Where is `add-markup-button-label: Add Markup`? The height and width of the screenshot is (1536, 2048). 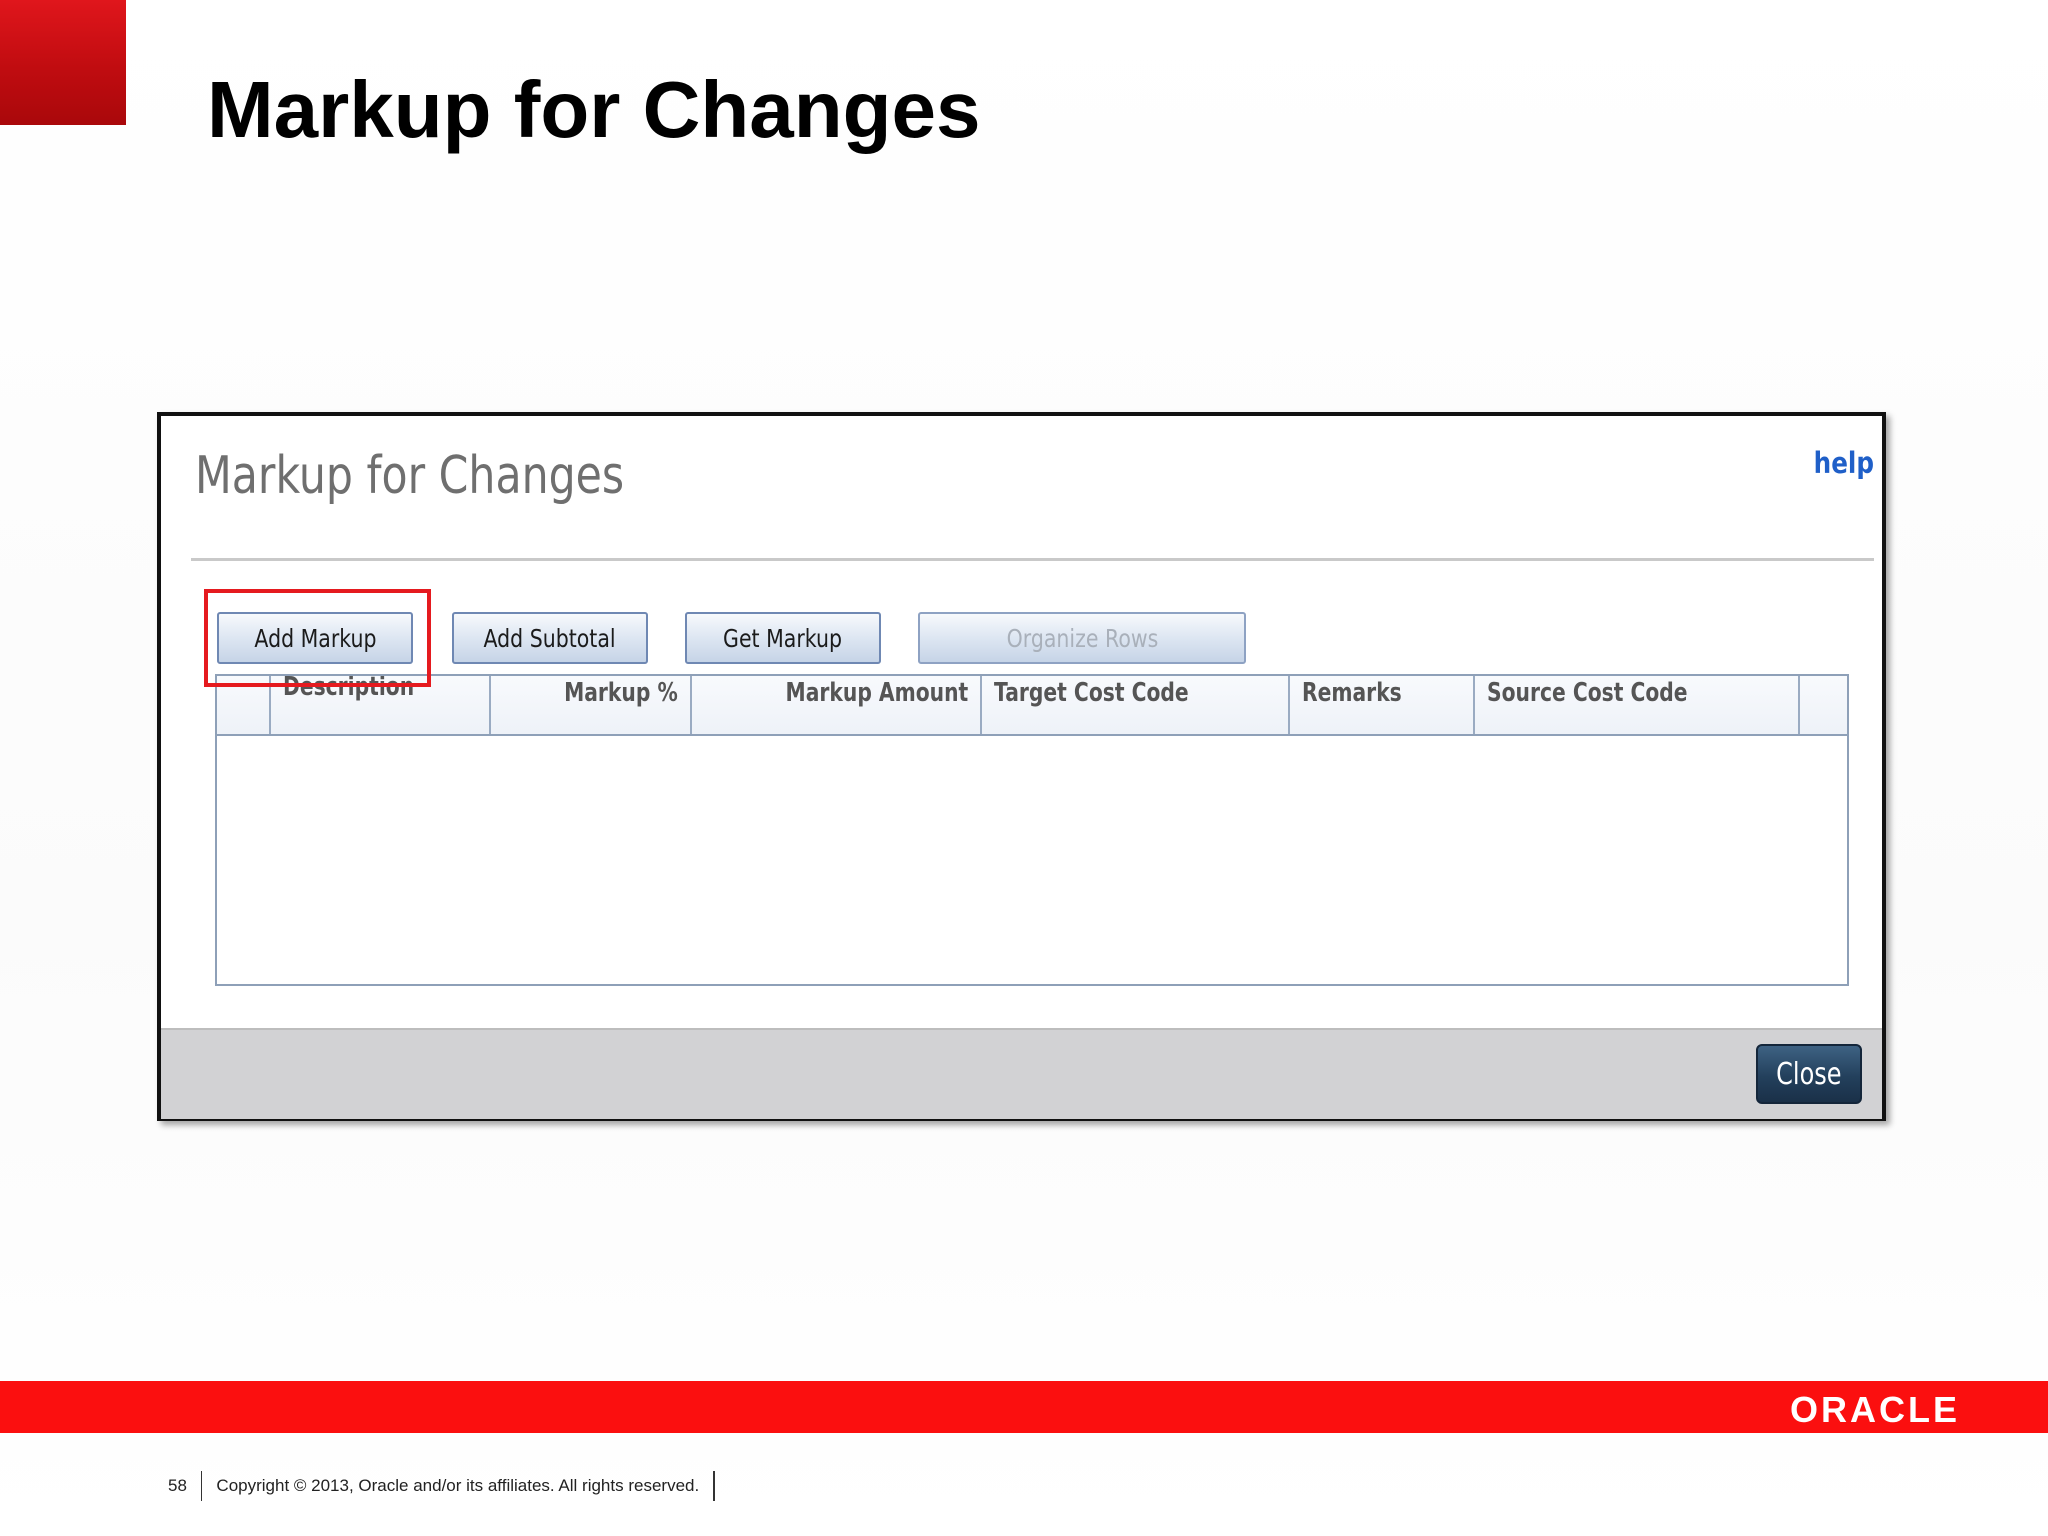 add-markup-button-label: Add Markup is located at coordinates (315, 638).